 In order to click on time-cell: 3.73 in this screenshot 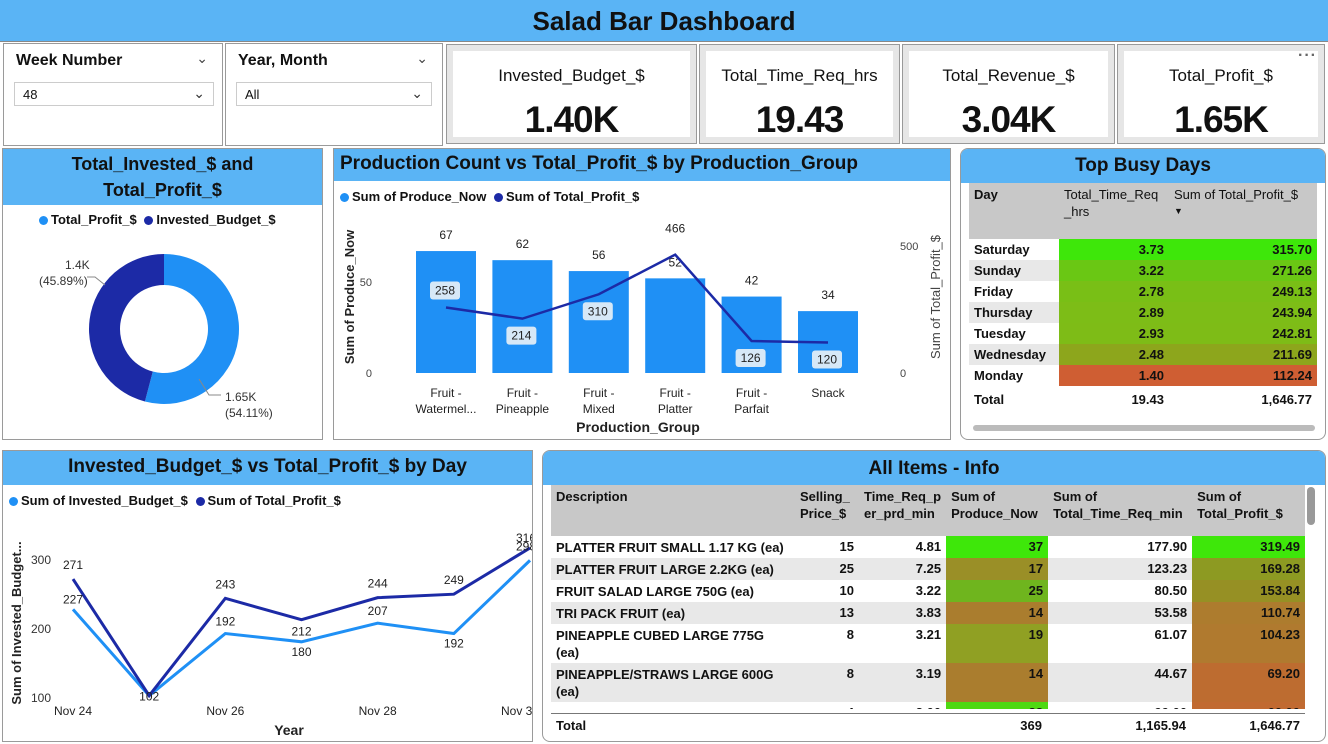, I will do `click(1114, 249)`.